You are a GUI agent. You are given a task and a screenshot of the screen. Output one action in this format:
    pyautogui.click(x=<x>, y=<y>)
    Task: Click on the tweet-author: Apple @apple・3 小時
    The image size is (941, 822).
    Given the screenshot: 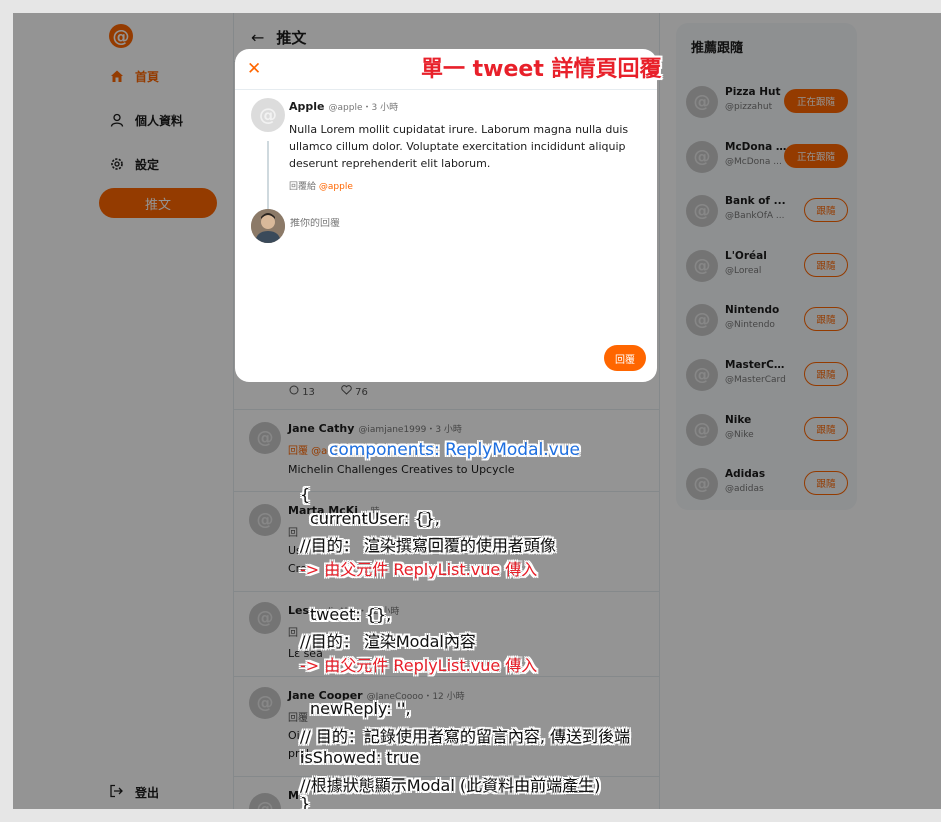 What is the action you would take?
    pyautogui.click(x=343, y=106)
    